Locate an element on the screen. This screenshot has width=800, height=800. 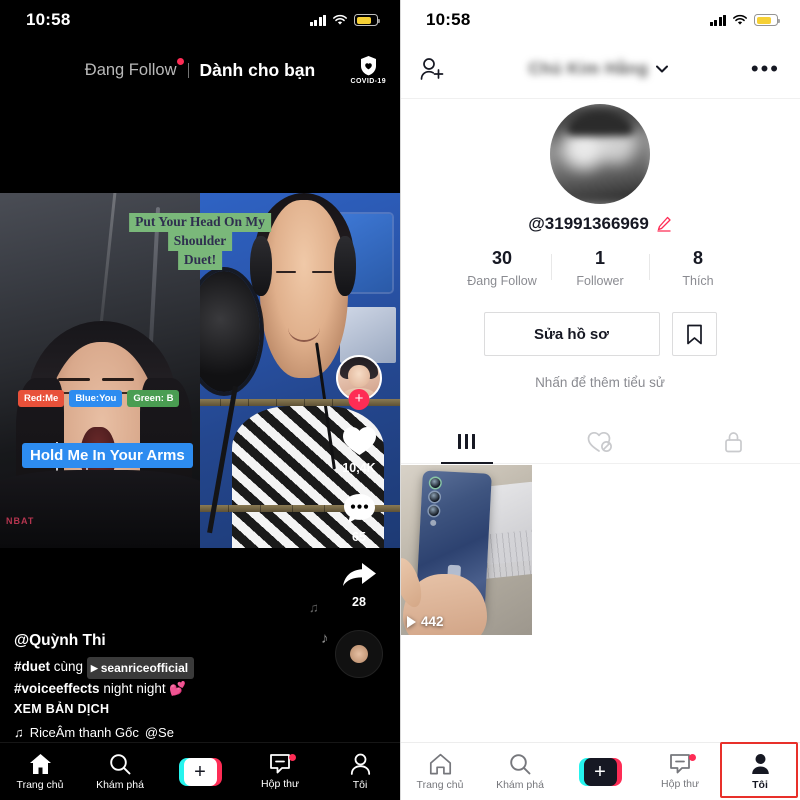
play-icon-small: ▶ is located at coordinates (94, 668).